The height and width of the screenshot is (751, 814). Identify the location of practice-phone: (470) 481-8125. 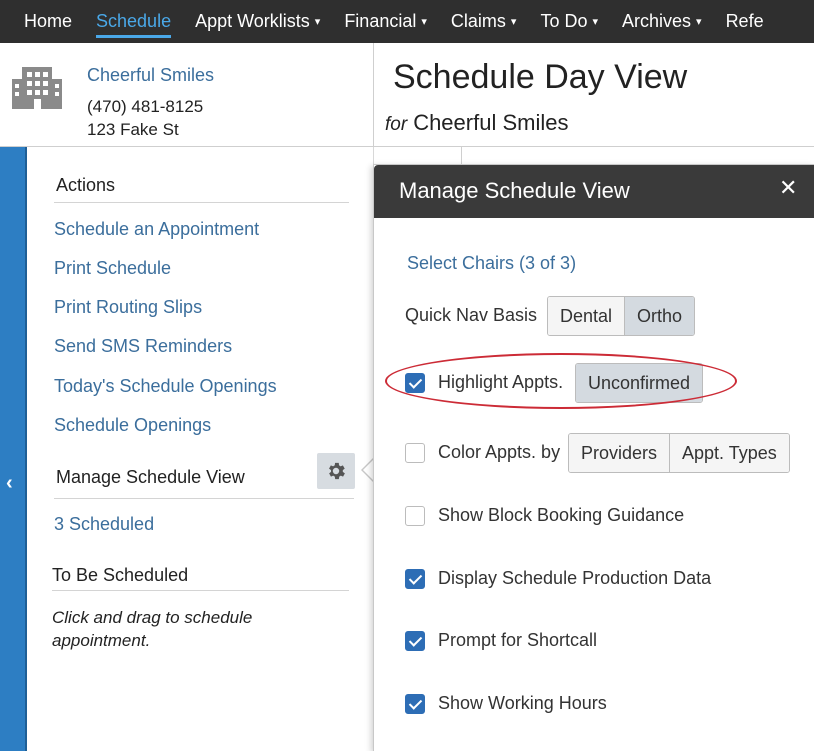
(145, 106).